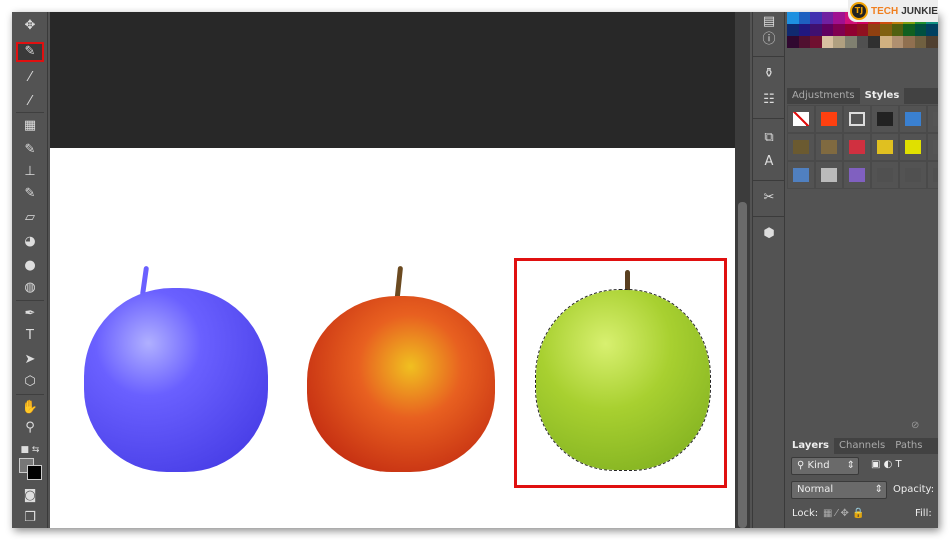  I want to click on path-selection-tool: ➤, so click(30, 360).